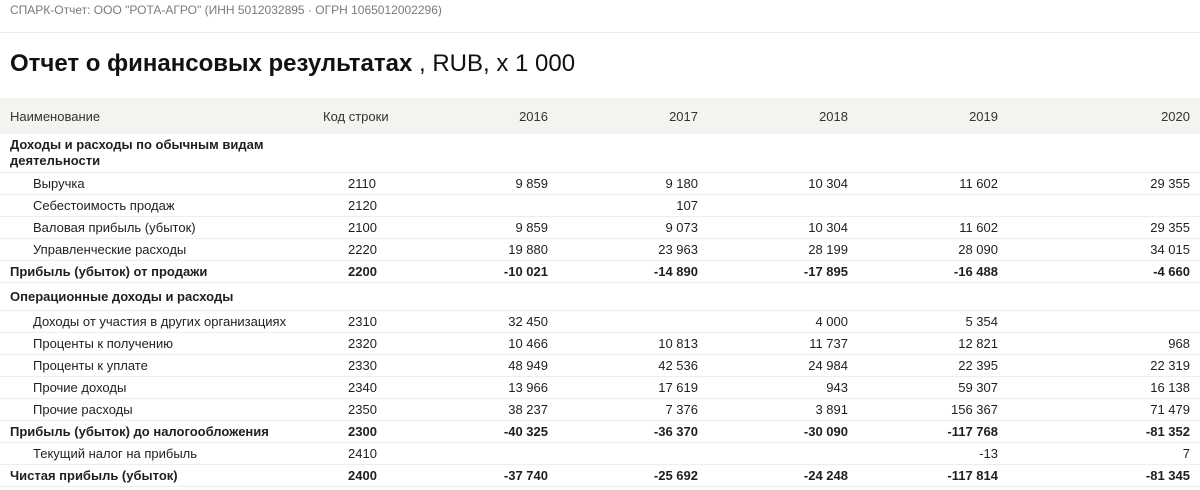  Describe the element at coordinates (483, 343) in the screenshot. I see `row-value-2016: 10 466` at that location.